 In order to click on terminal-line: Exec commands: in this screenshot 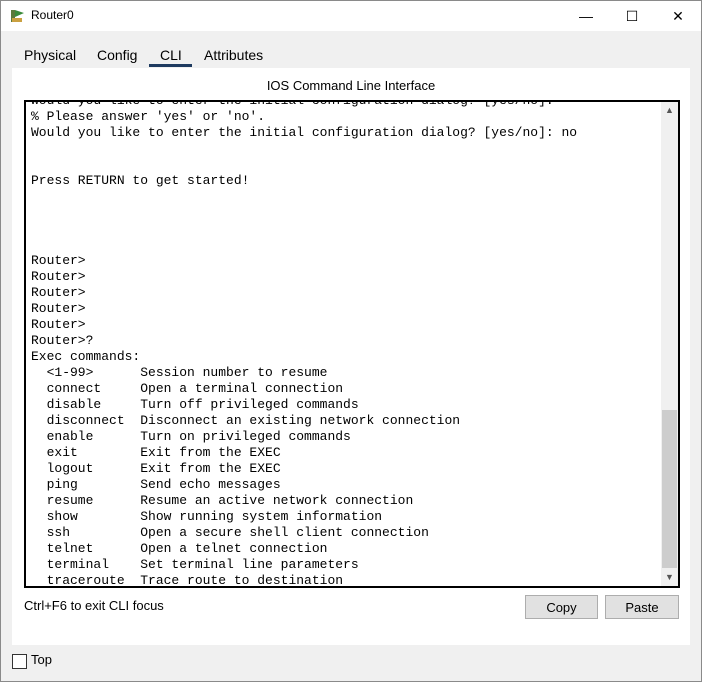, I will do `click(86, 356)`.